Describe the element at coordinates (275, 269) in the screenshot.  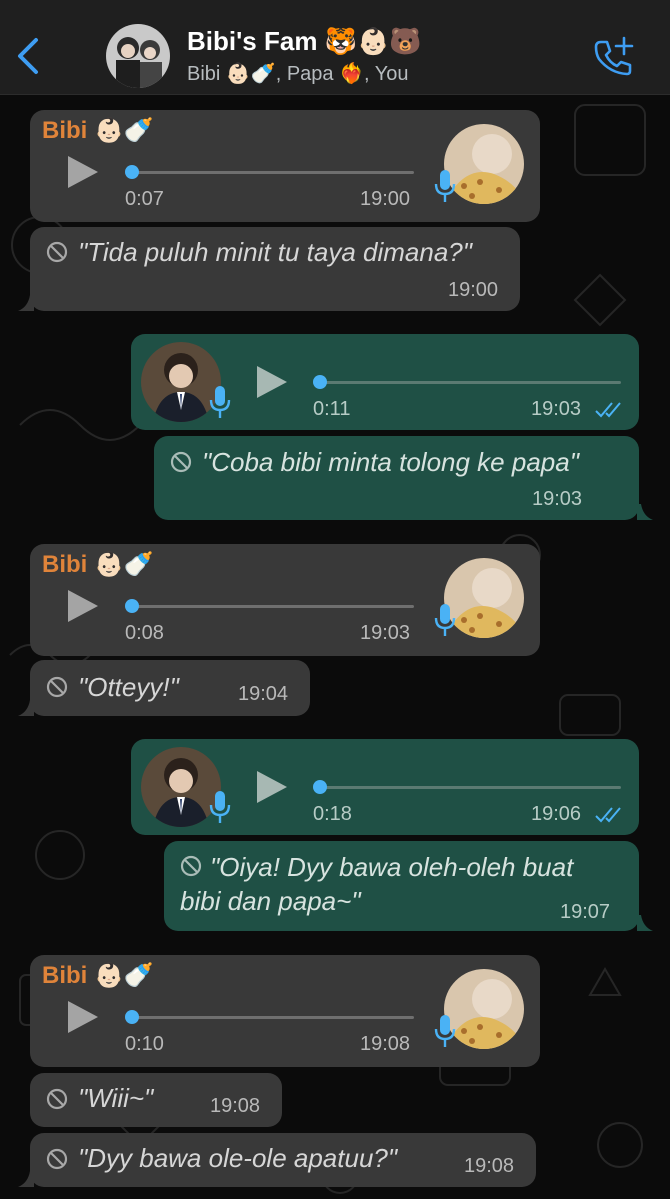
I see `incoming-text-message: "Tida puluh minit tu taya dimana?" 19:00` at that location.